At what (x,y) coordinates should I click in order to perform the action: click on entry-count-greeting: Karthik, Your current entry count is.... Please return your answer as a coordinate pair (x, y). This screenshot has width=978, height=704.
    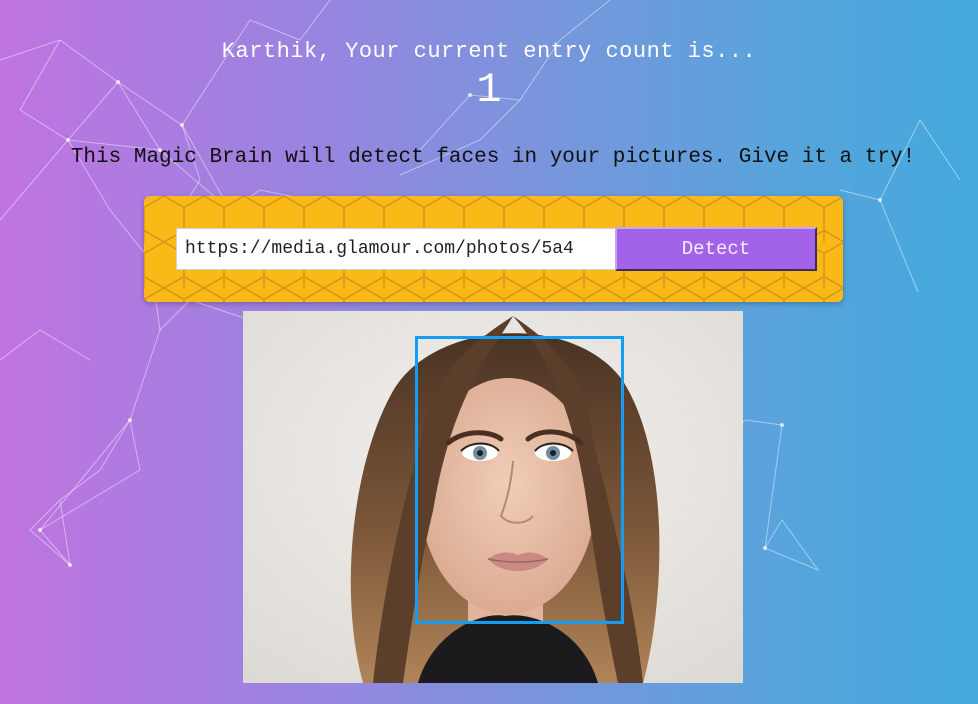
    Looking at the image, I should click on (489, 51).